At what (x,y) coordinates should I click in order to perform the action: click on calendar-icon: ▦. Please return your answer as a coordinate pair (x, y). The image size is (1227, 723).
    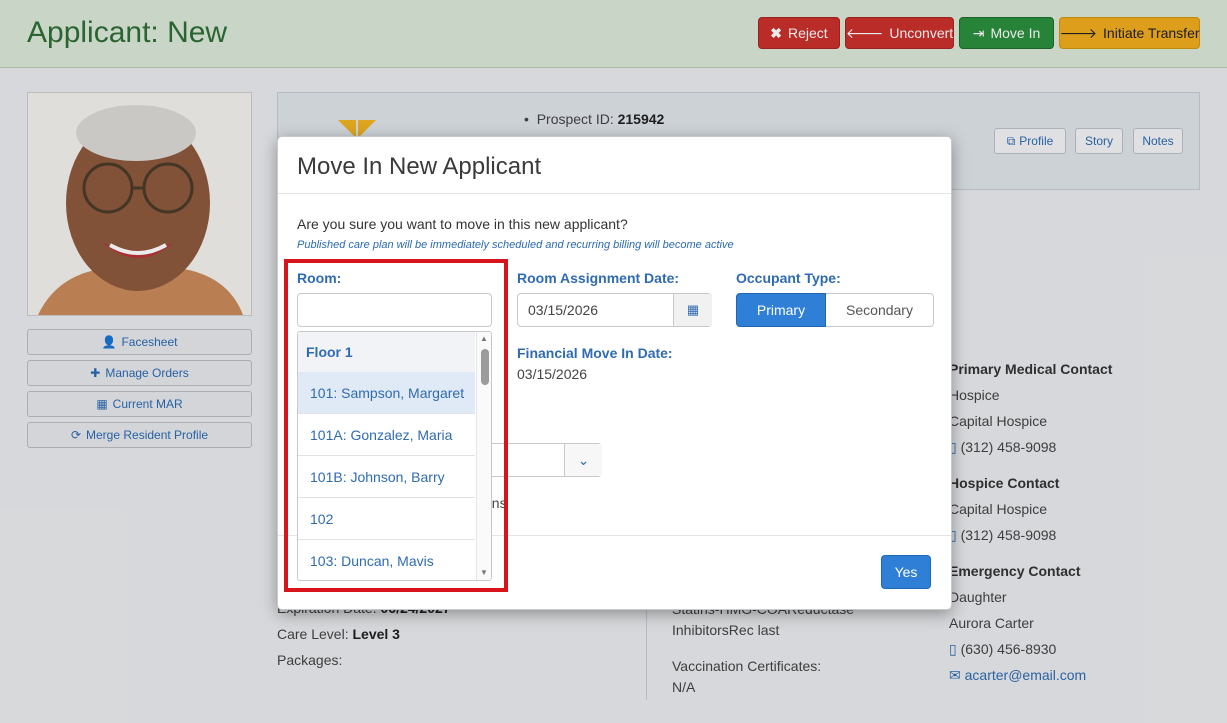
    Looking at the image, I should click on (692, 310).